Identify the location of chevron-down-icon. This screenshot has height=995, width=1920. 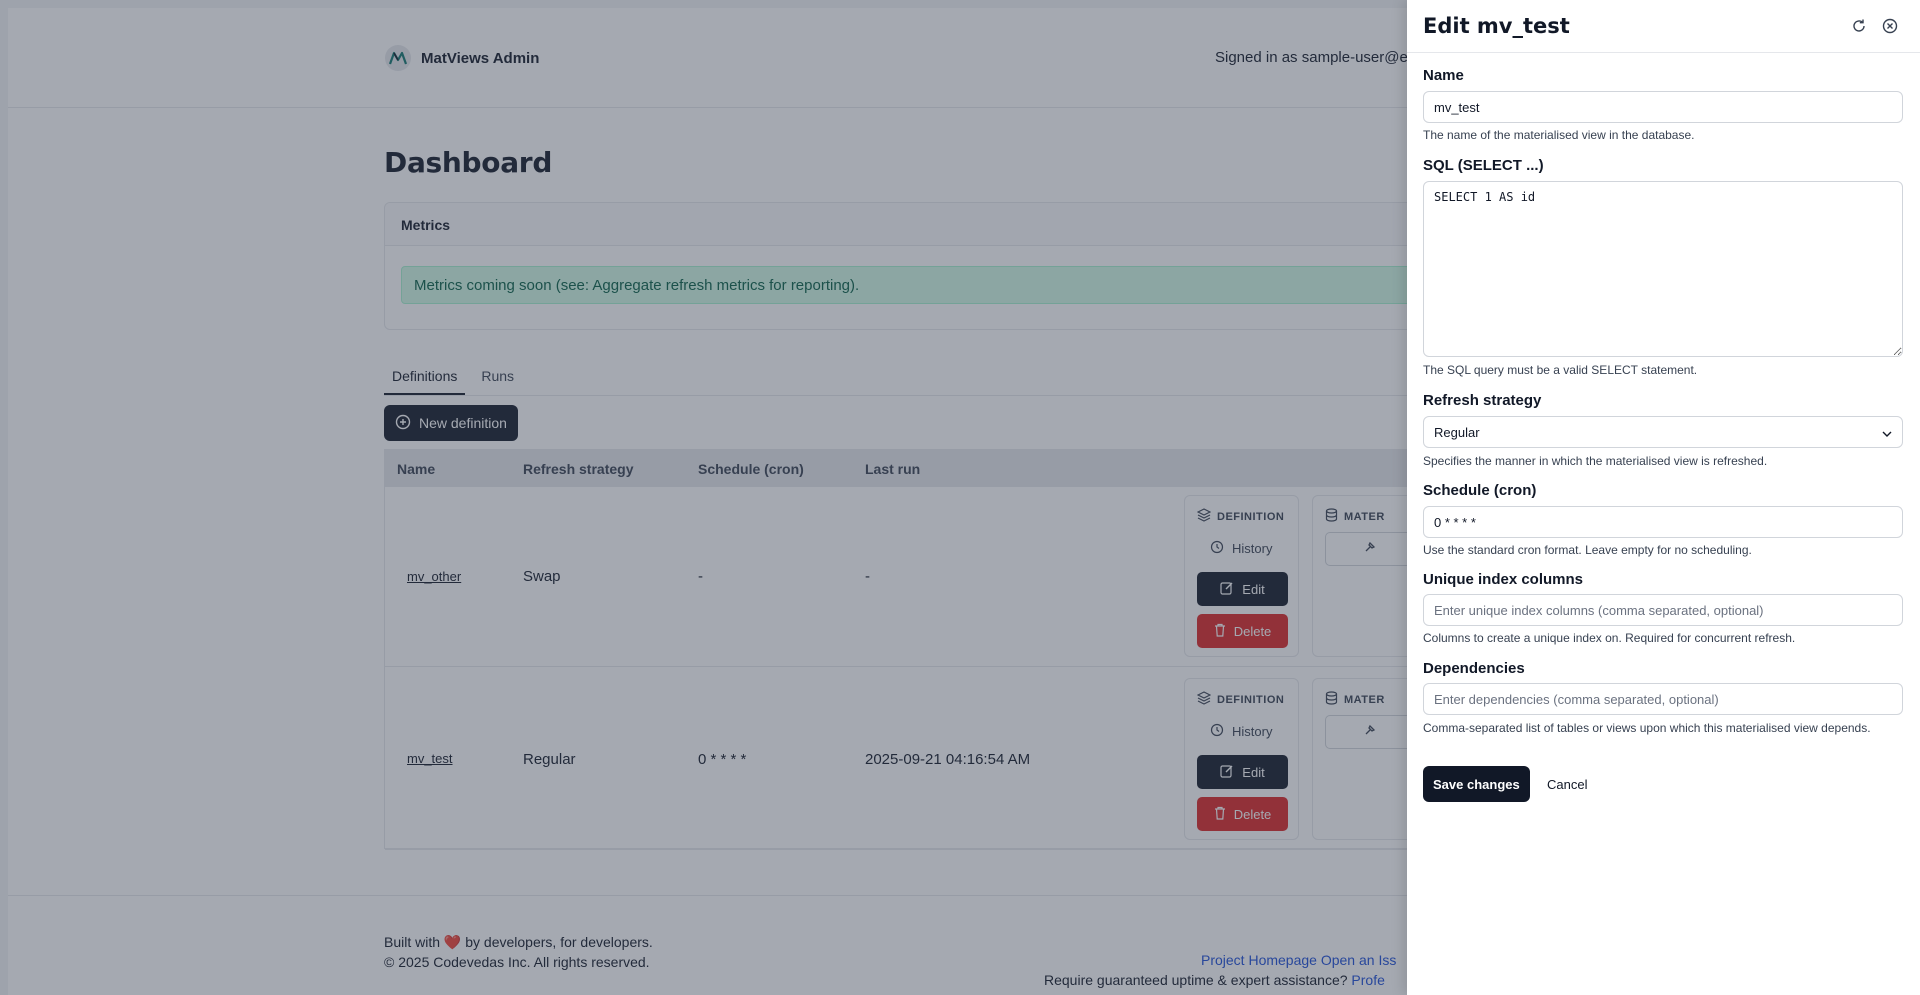
(1887, 432).